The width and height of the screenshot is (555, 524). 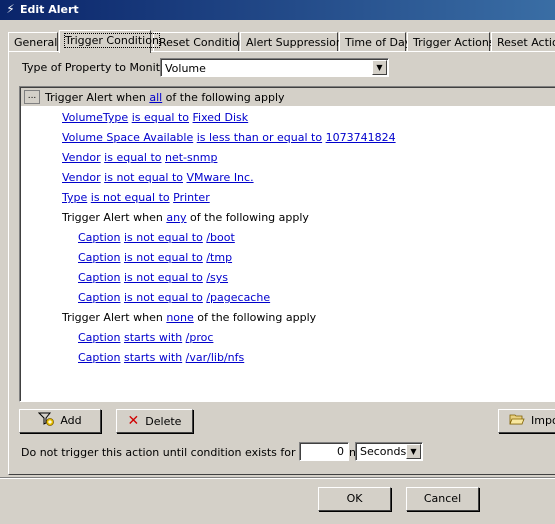 What do you see at coordinates (451, 42) in the screenshot?
I see `tab-trigger-actions: Trigger Actions` at bounding box center [451, 42].